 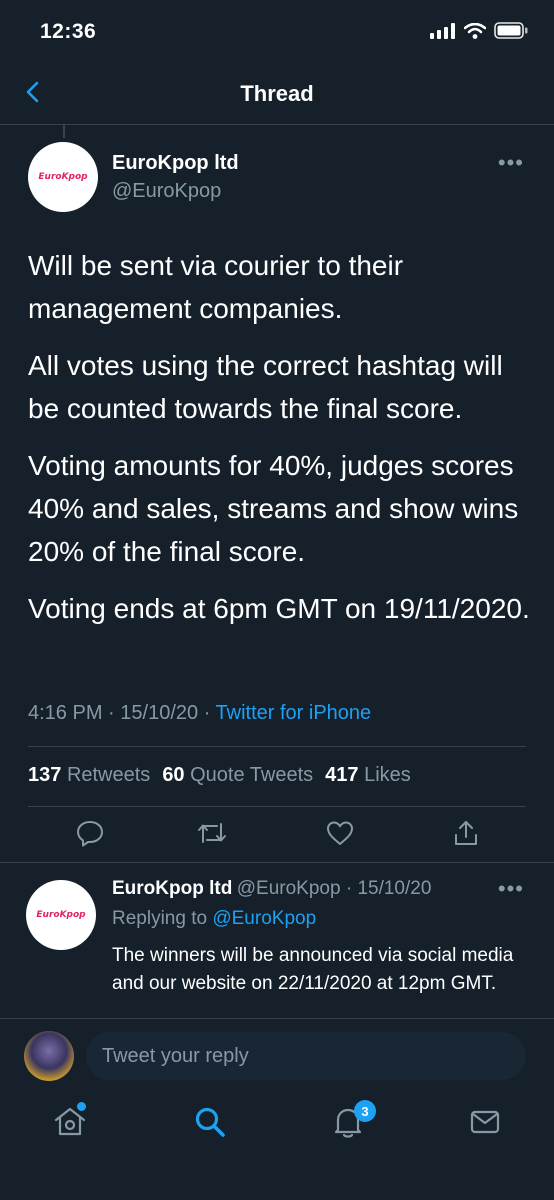 What do you see at coordinates (466, 833) in the screenshot?
I see `share-icon` at bounding box center [466, 833].